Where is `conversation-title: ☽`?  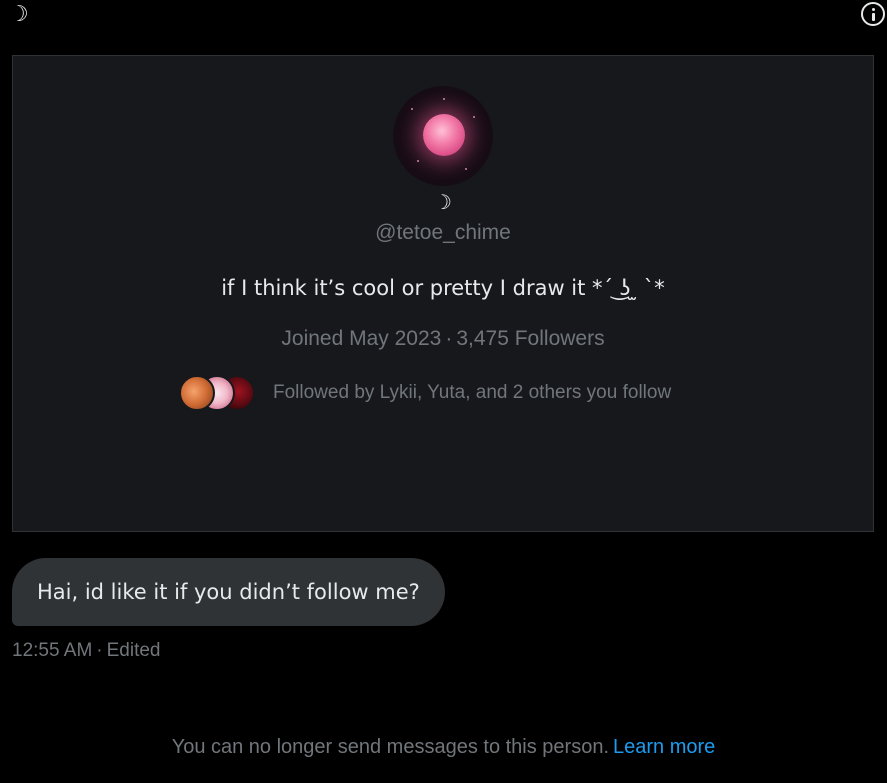 conversation-title: ☽ is located at coordinates (19, 15).